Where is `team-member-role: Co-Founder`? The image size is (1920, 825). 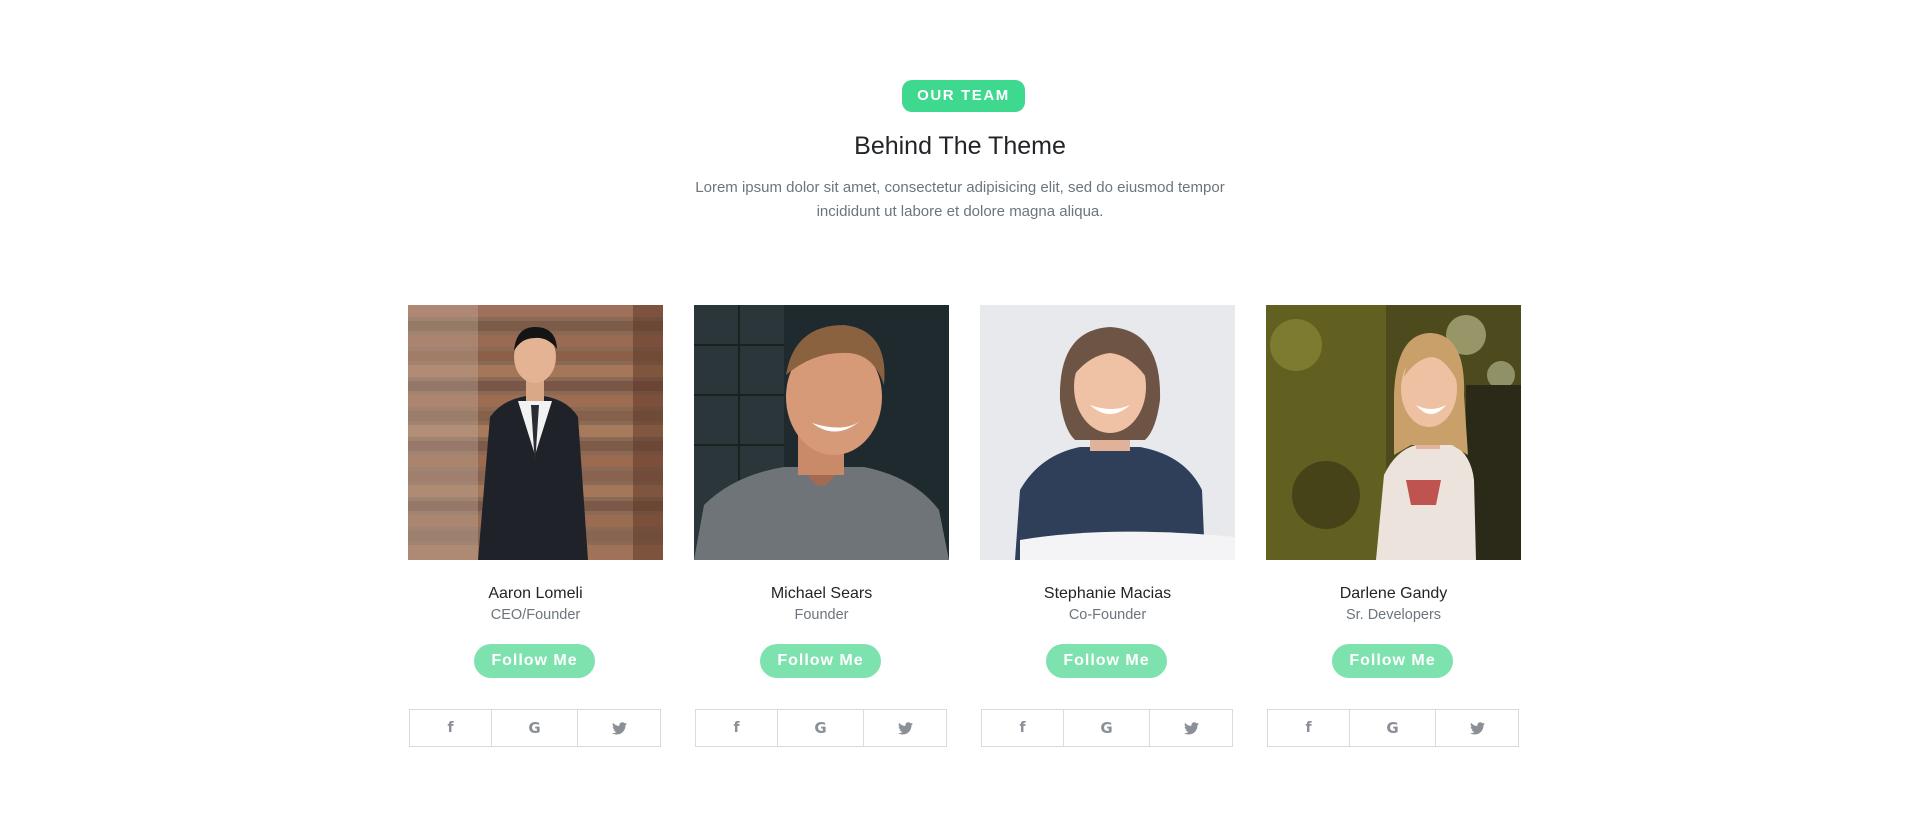
team-member-role: Co-Founder is located at coordinates (1107, 615).